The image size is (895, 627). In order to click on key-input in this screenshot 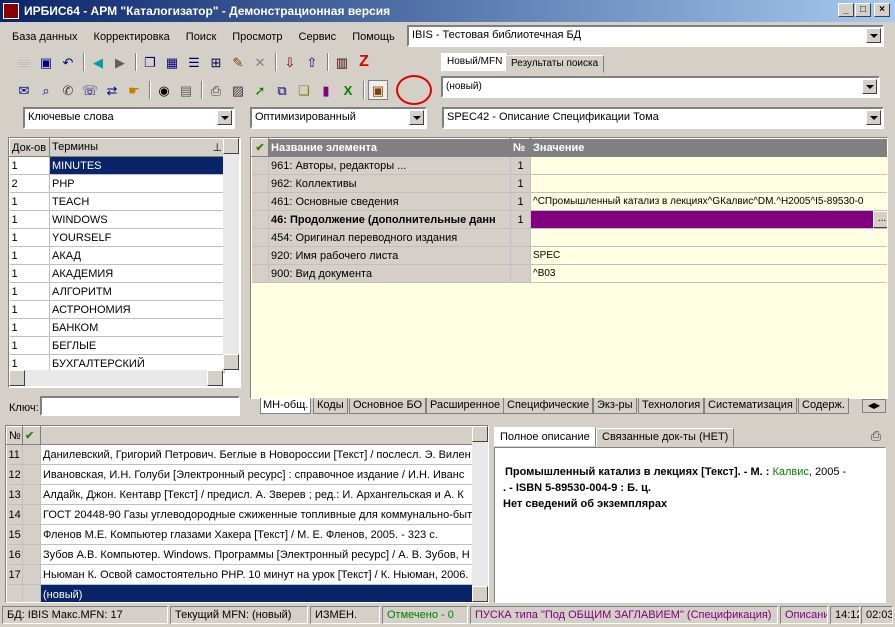, I will do `click(140, 406)`.